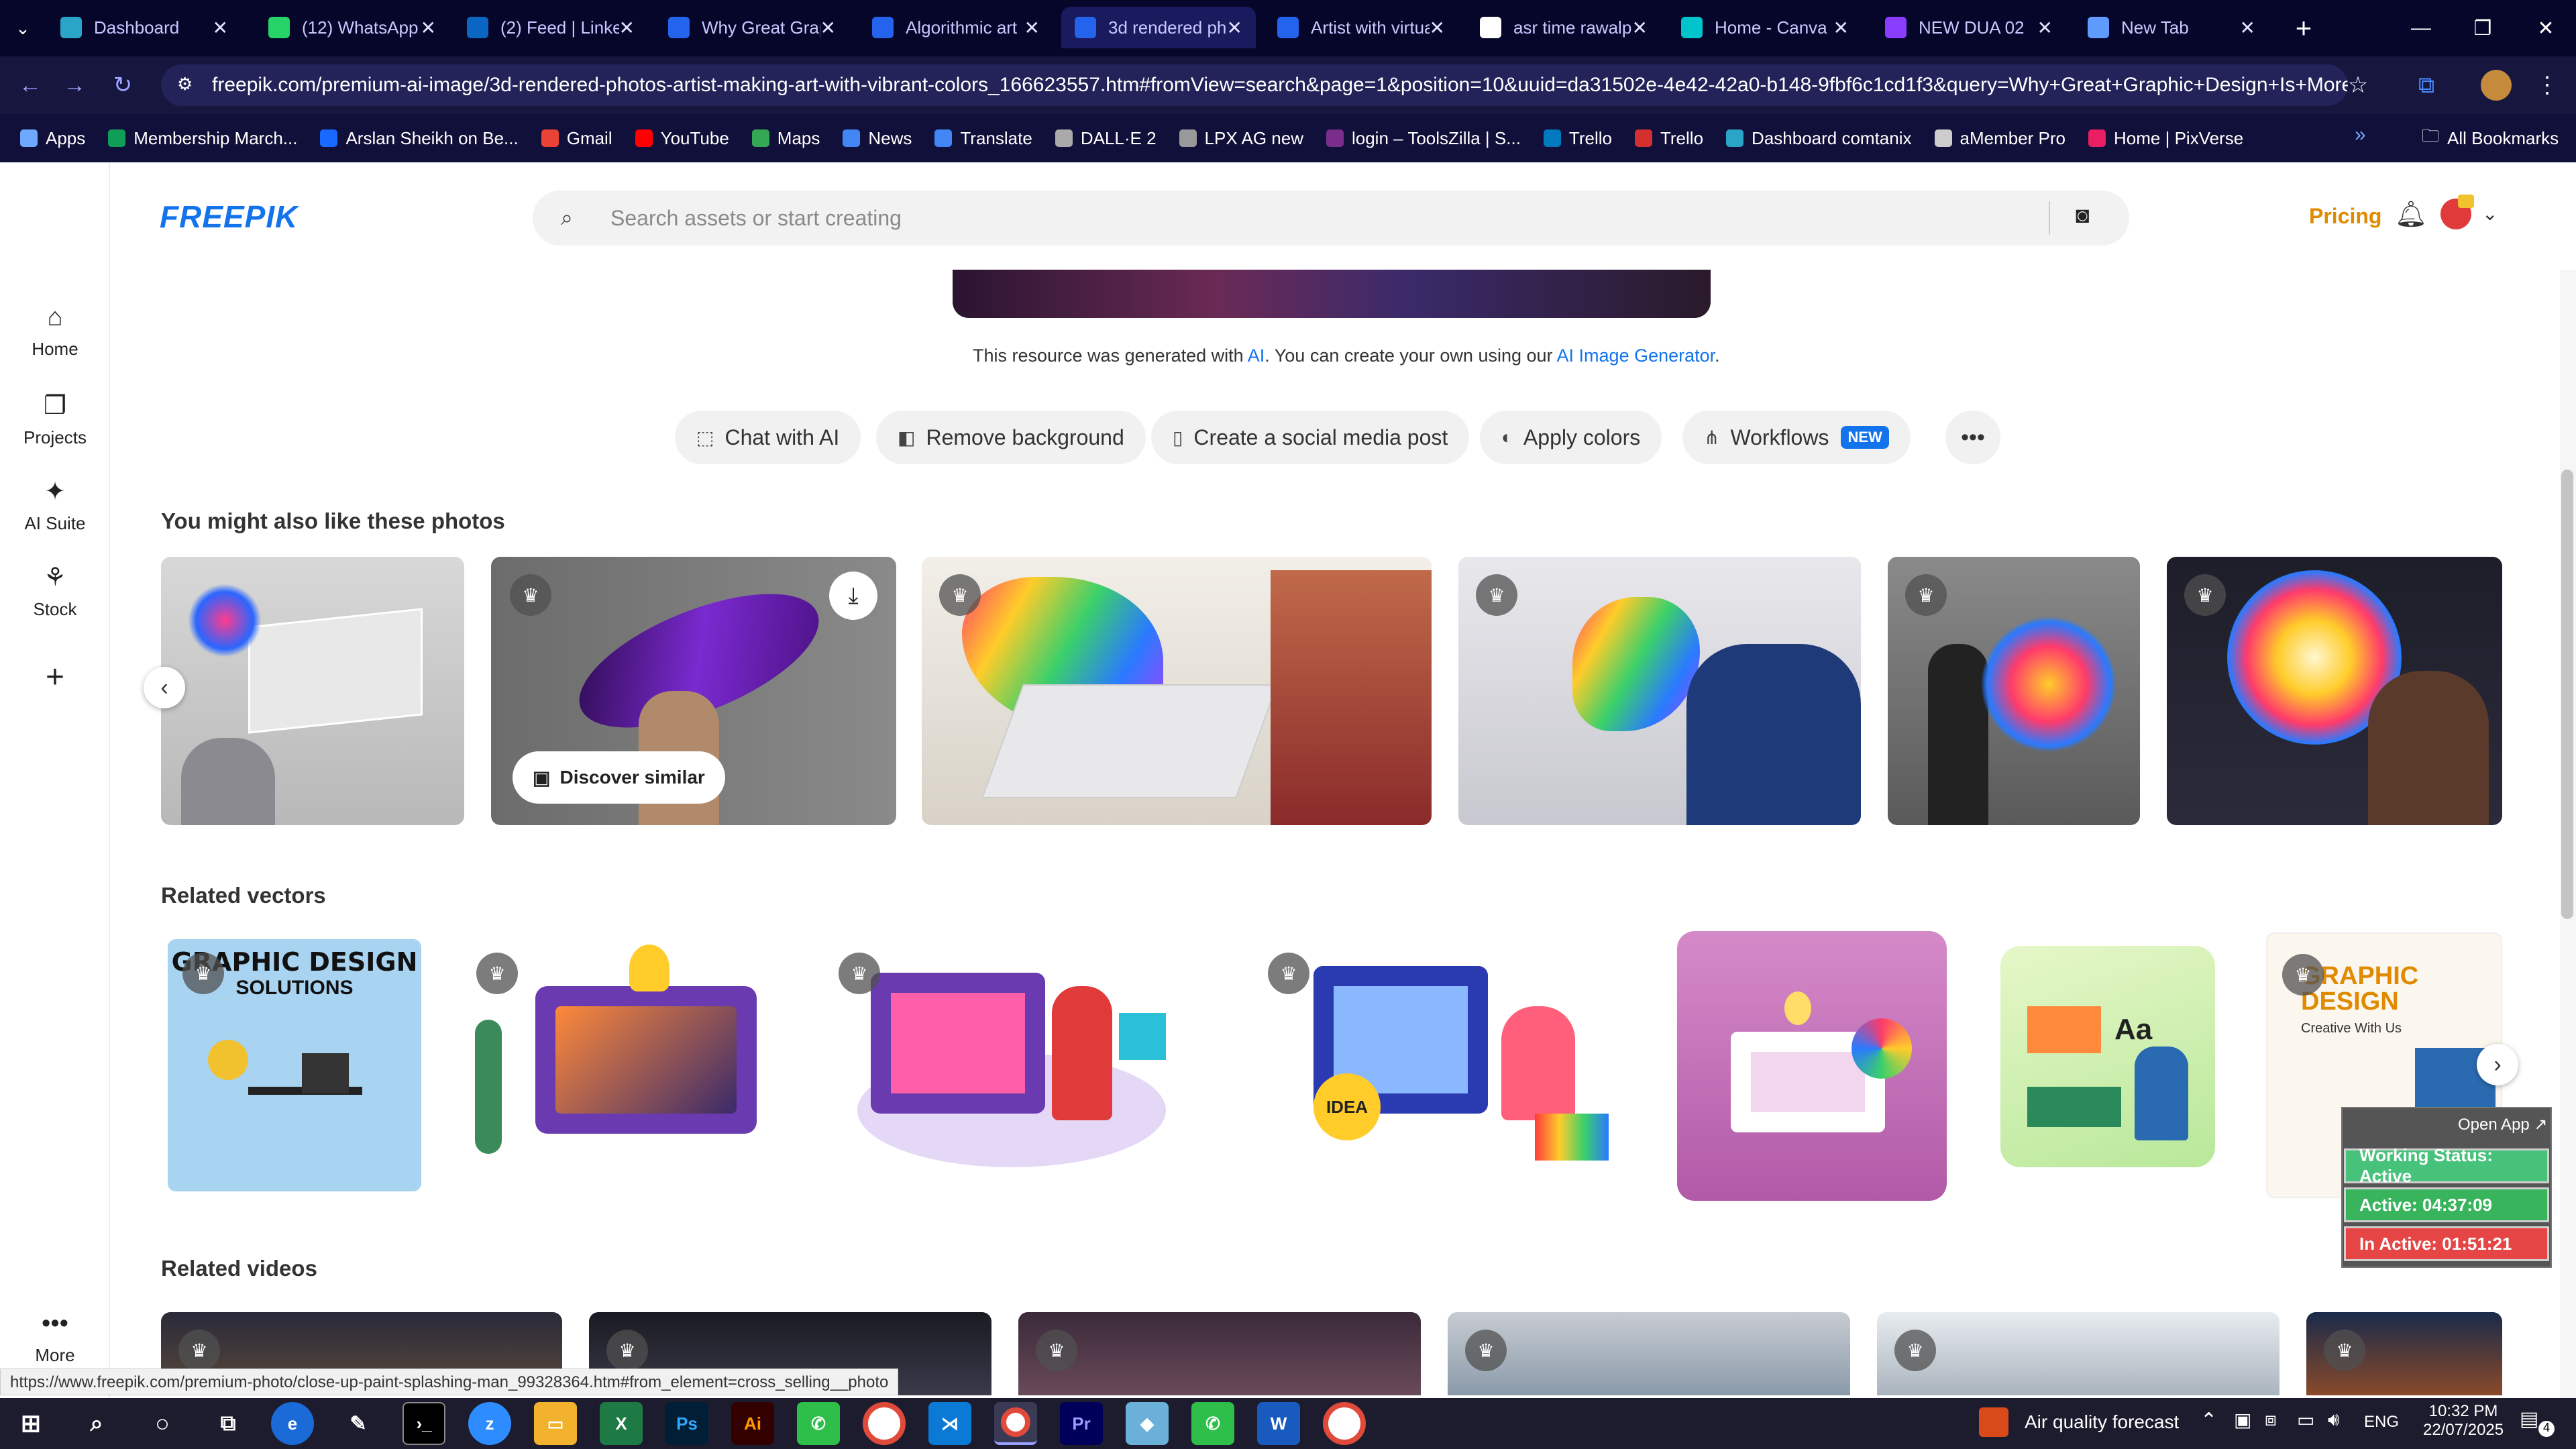 The height and width of the screenshot is (1449, 2576). What do you see at coordinates (55, 331) in the screenshot?
I see `sidebar-item-home: ⌂ Home` at bounding box center [55, 331].